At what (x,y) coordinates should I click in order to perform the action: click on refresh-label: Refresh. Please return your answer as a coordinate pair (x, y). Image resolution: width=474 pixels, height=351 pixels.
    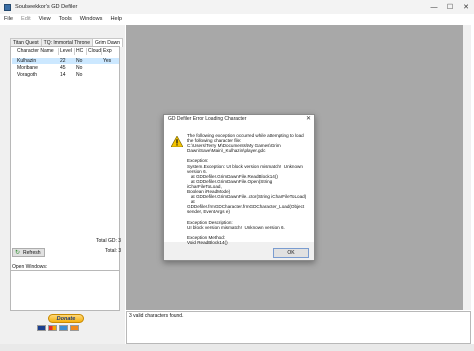
    Looking at the image, I should click on (32, 252).